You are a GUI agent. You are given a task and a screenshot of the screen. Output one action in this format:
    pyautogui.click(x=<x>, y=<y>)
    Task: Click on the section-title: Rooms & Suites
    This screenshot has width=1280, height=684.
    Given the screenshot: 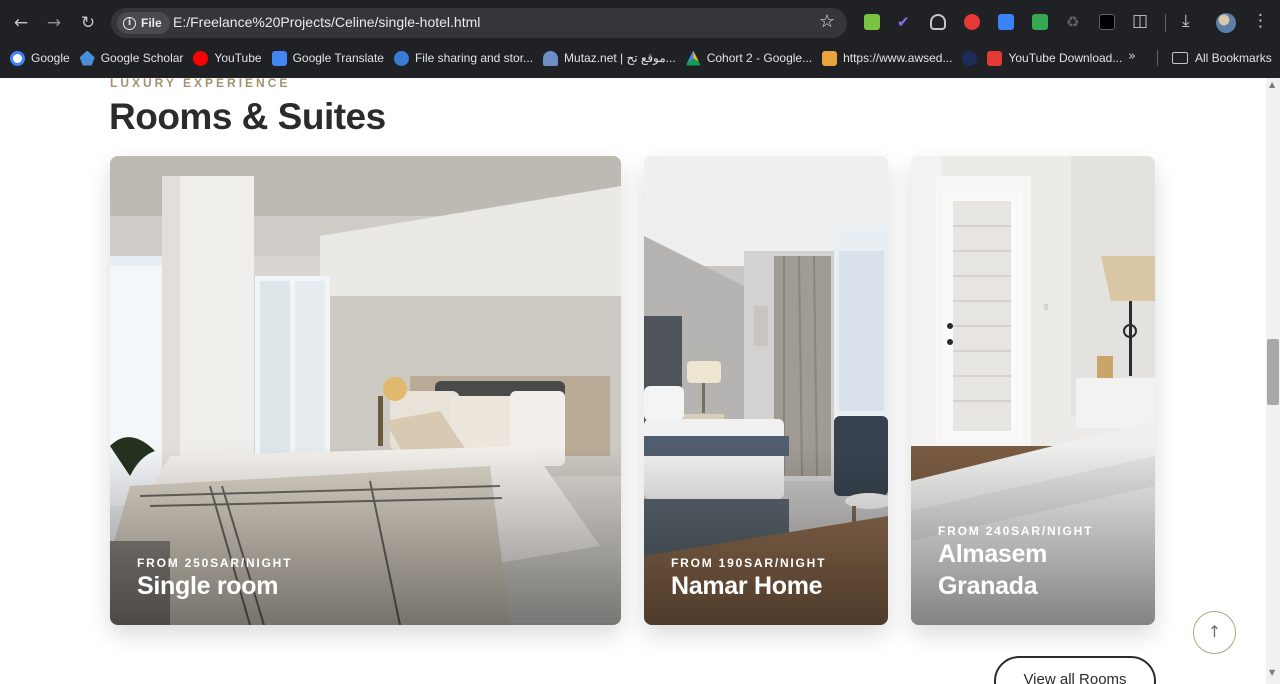 What is the action you would take?
    pyautogui.click(x=247, y=116)
    